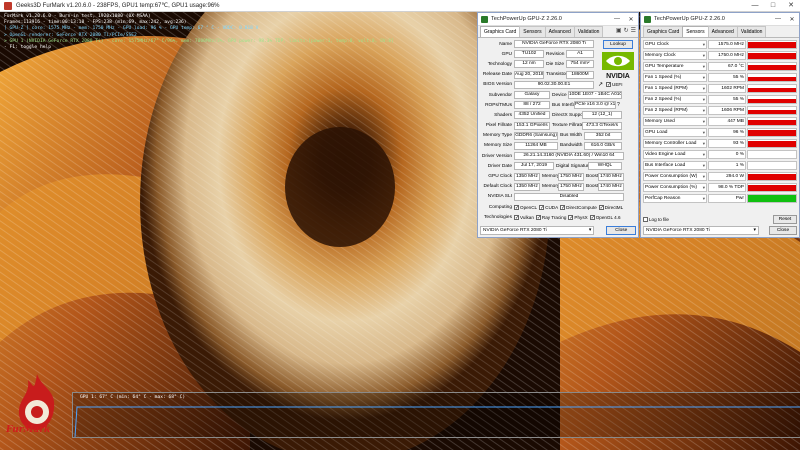  Describe the element at coordinates (603, 135) in the screenshot. I see `value-bus-width: 352 bit` at that location.